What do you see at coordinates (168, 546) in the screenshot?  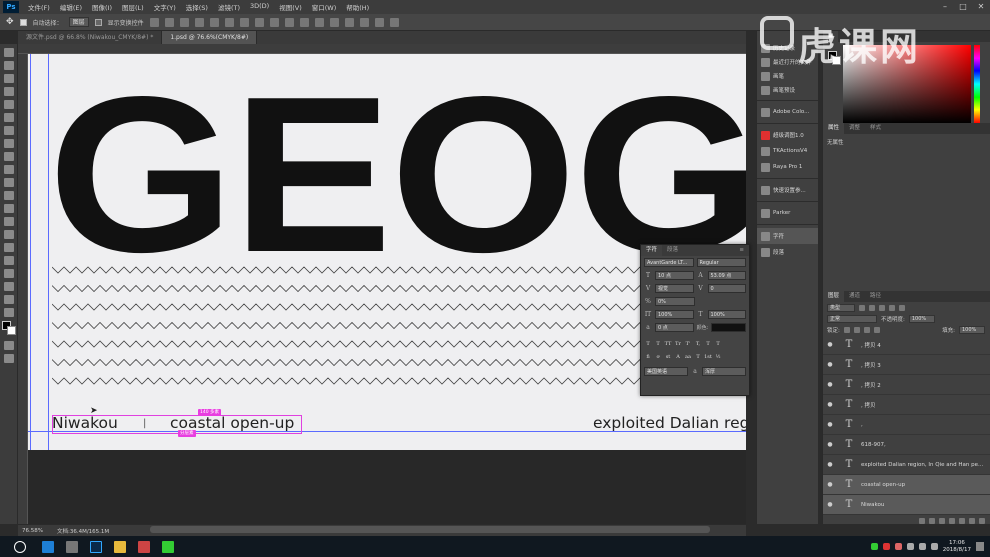 I see `media-icon` at bounding box center [168, 546].